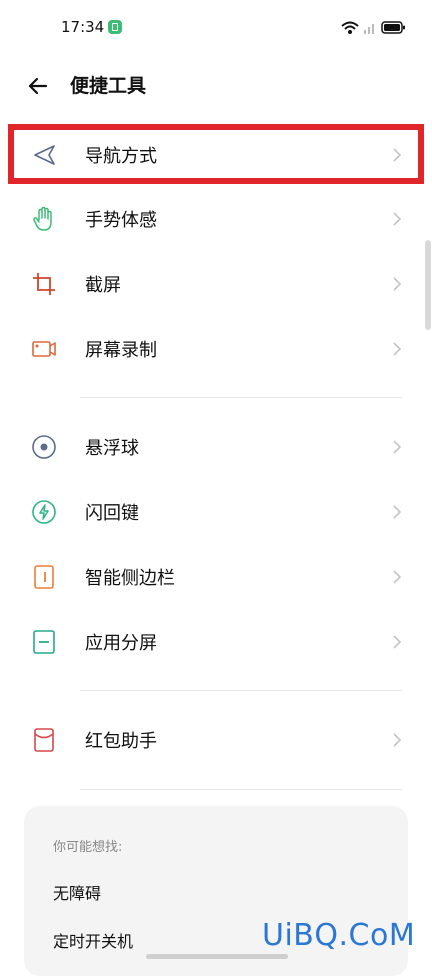  I want to click on scrollbar, so click(428, 285).